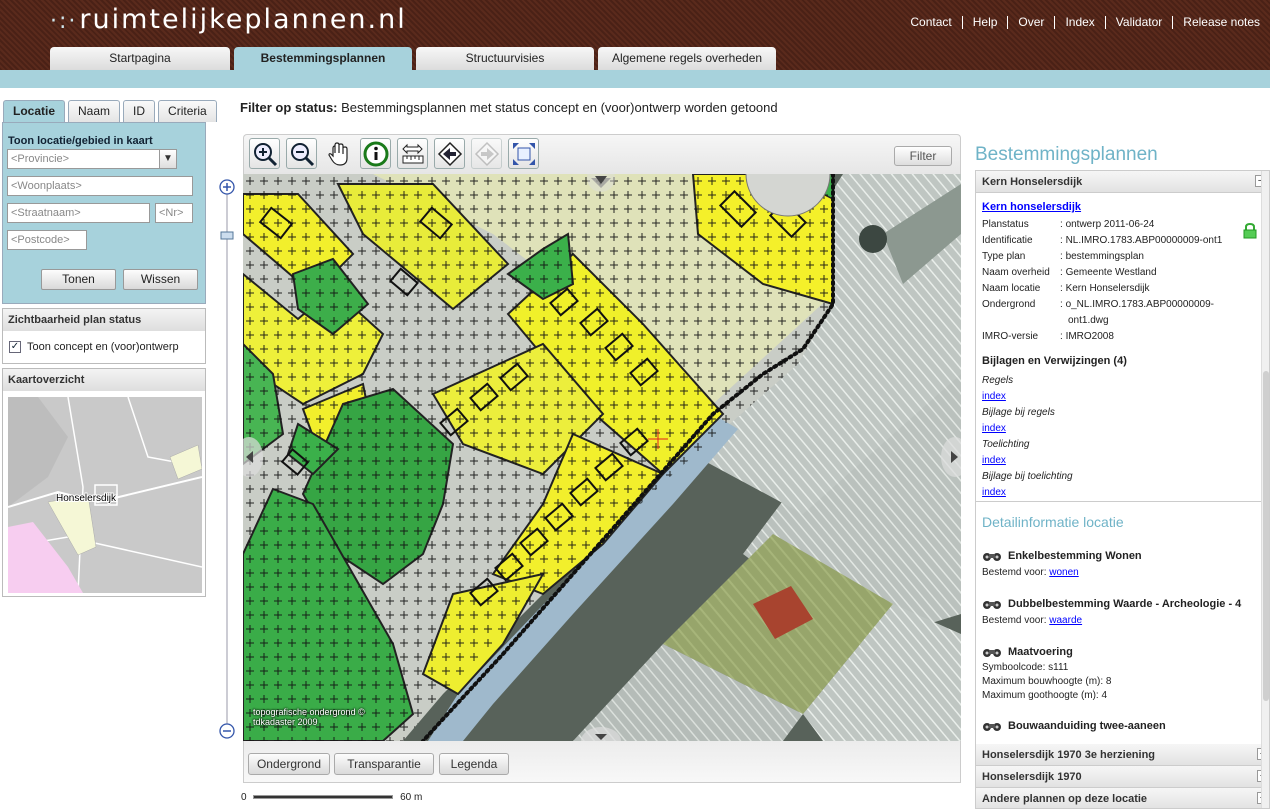  I want to click on tab-naam: Naam, so click(94, 111).